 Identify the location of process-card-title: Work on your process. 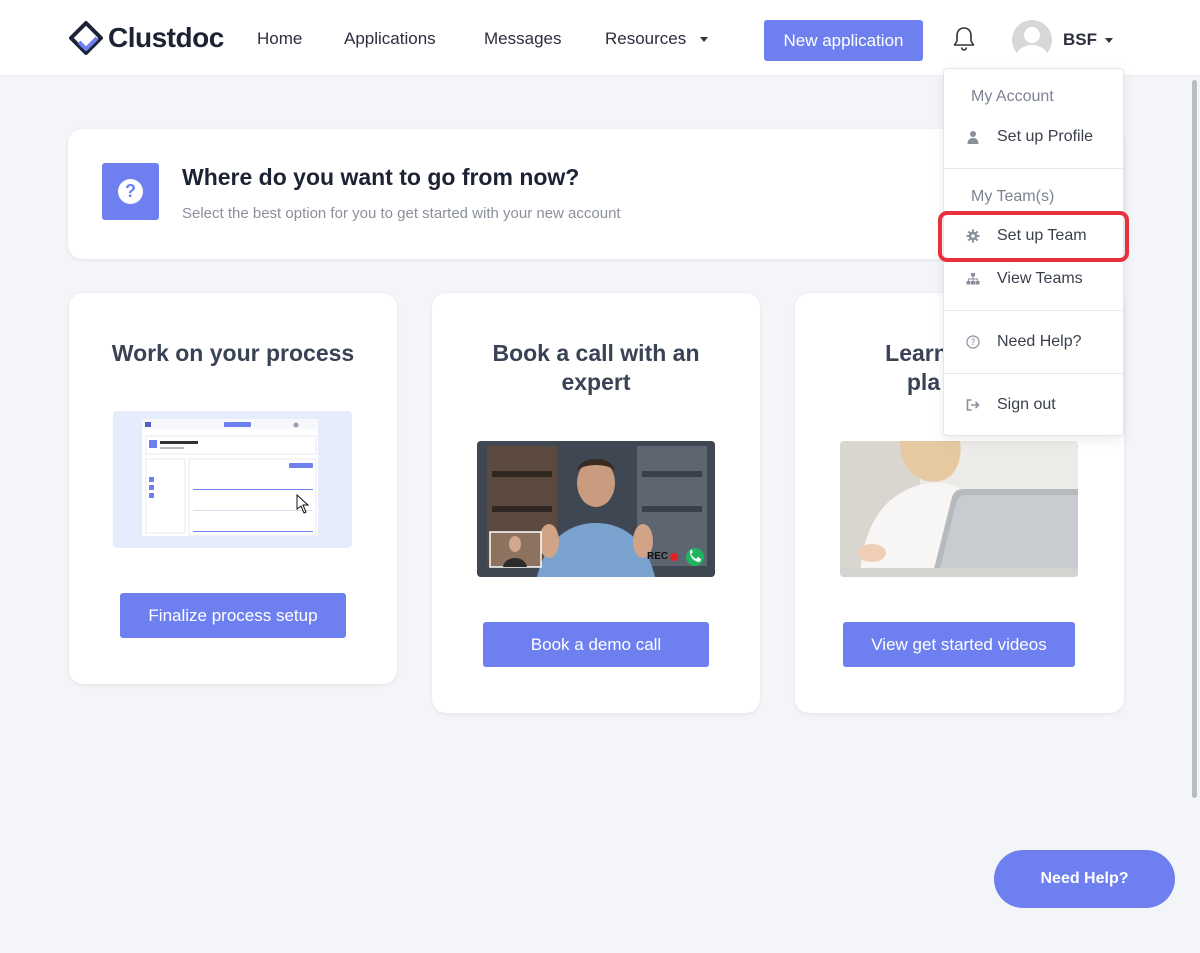
(233, 353).